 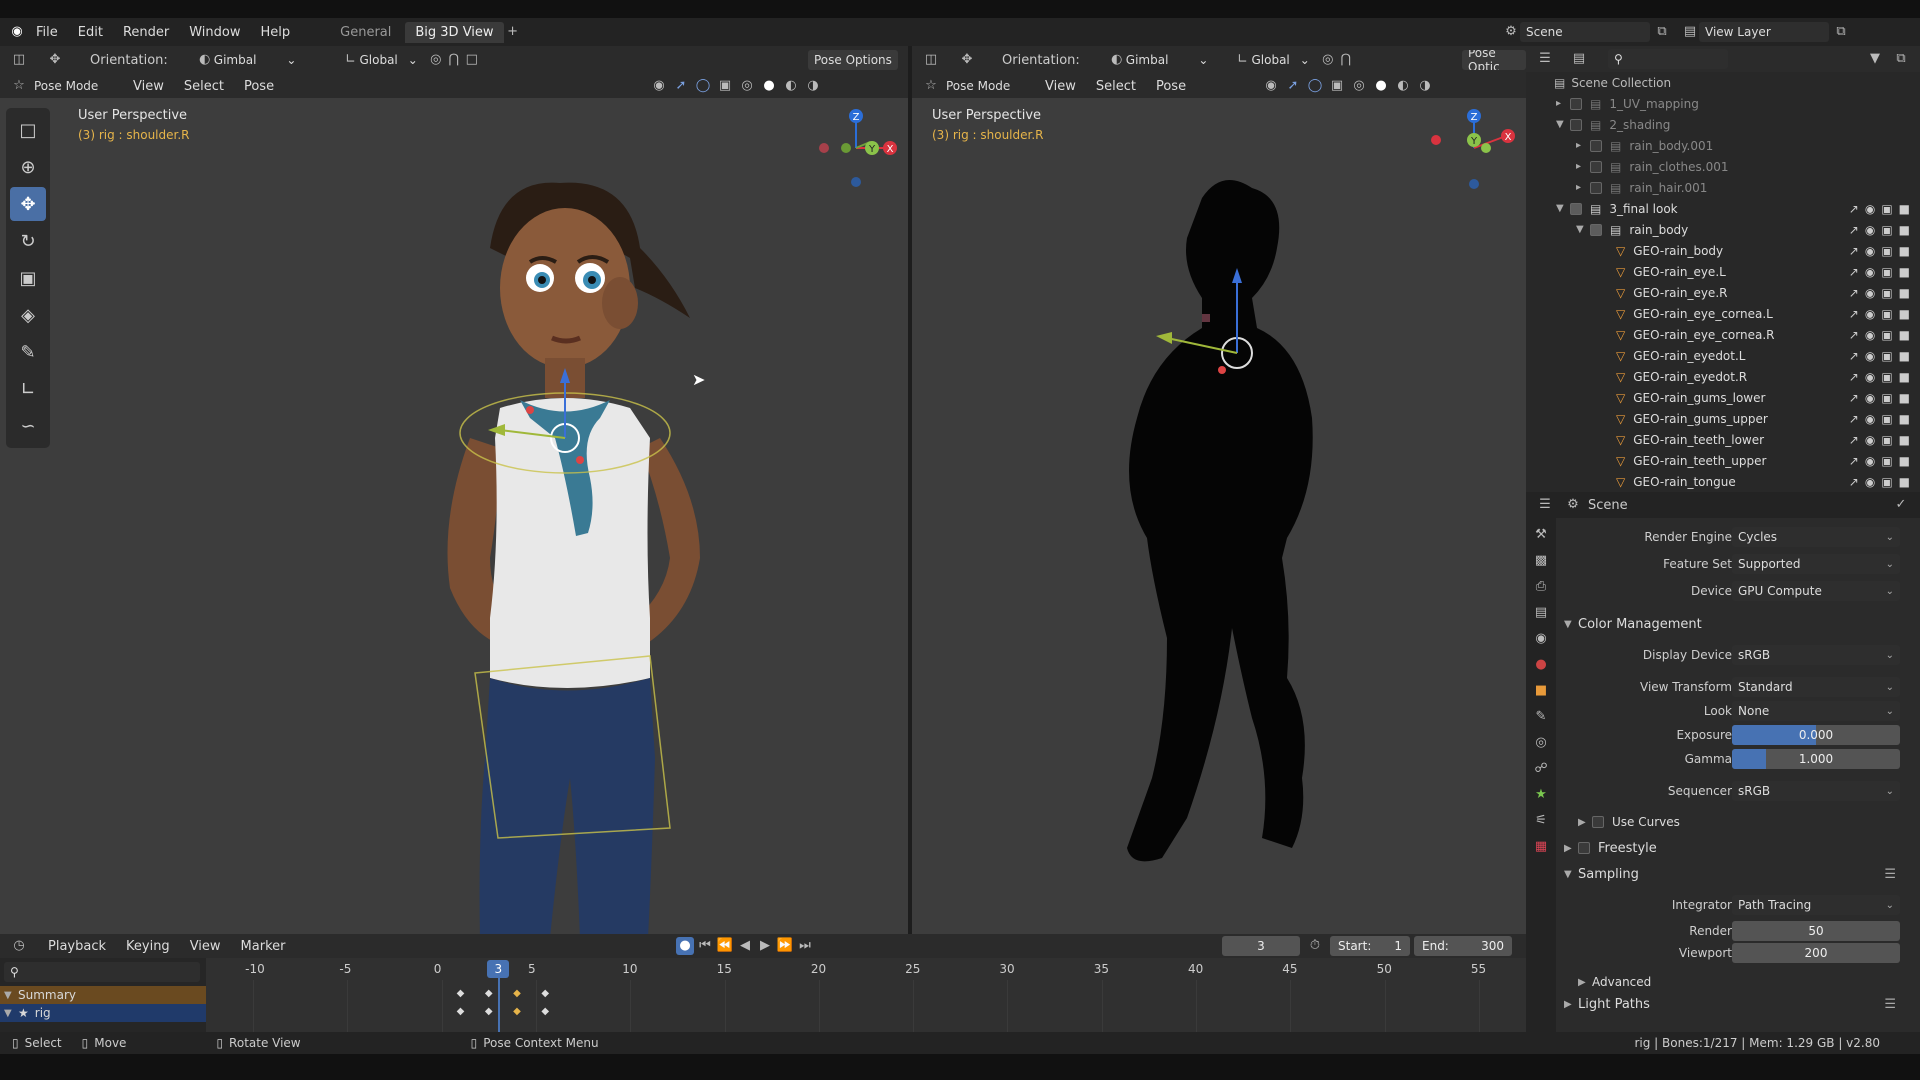 I want to click on use-curves-subpanel: ▶ Use Curves, so click(x=1738, y=822).